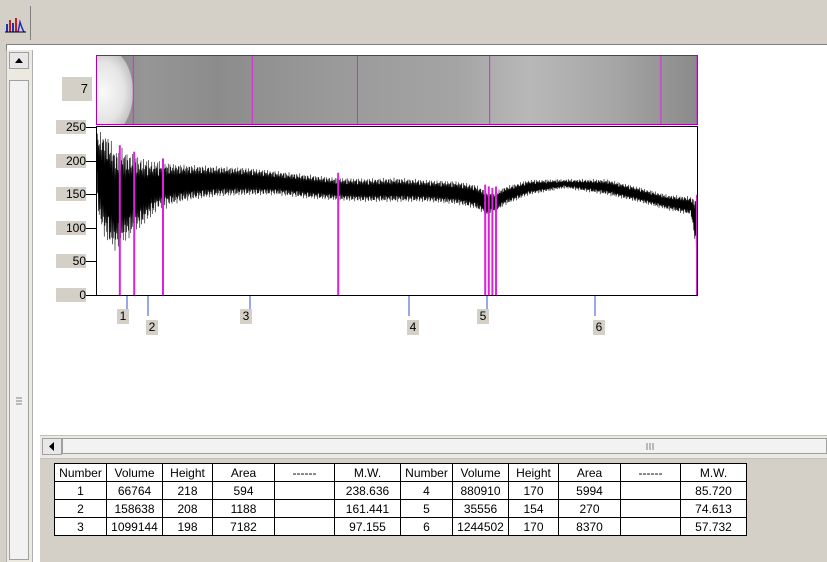 This screenshot has height=562, width=827. I want to click on table-cell: 74.613, so click(713, 508).